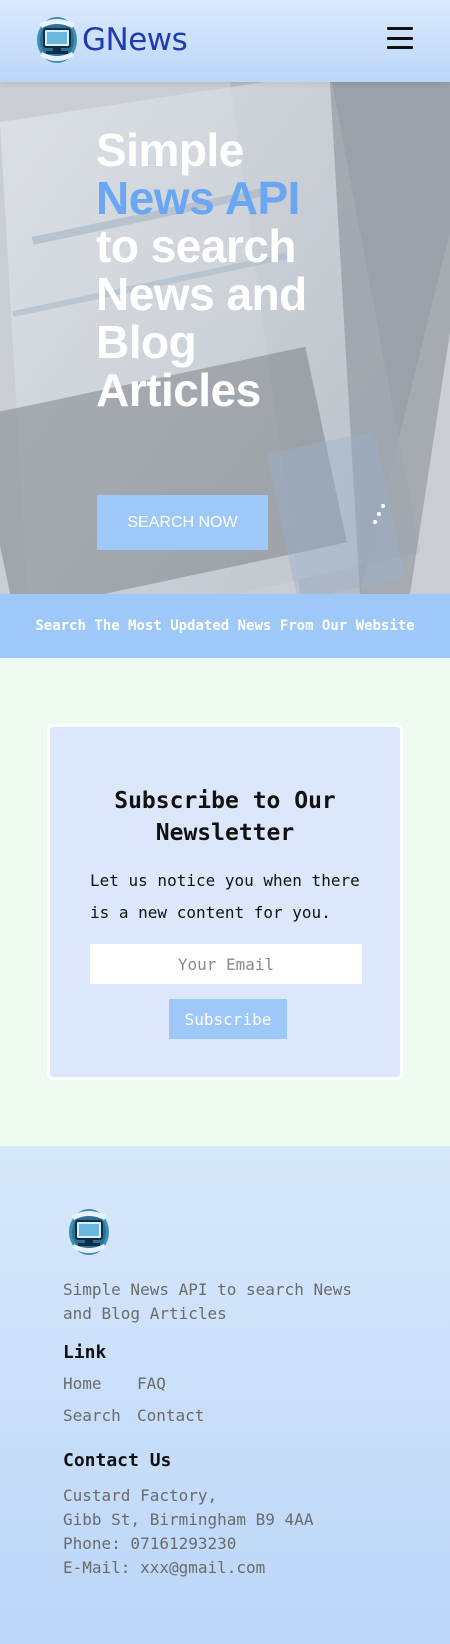  Describe the element at coordinates (146, 342) in the screenshot. I see `hero-title-line: Blog` at that location.